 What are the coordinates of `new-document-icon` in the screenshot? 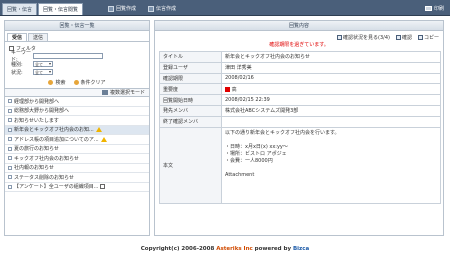 It's located at (111, 8).